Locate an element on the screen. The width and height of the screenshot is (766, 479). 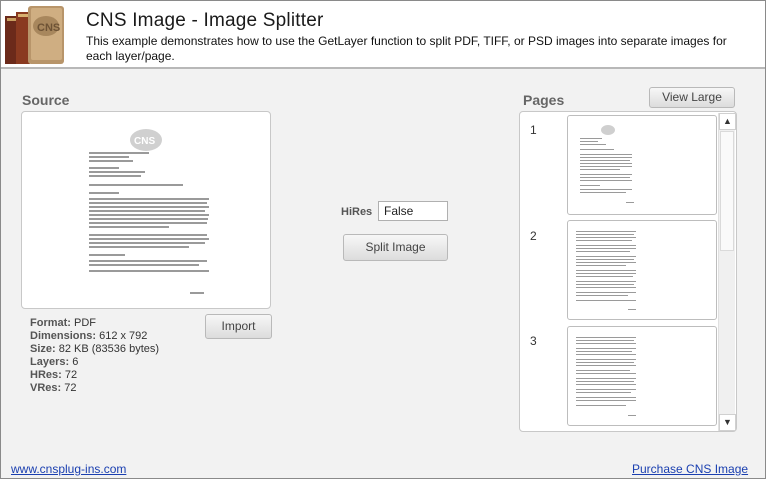
page-number-1: 1 is located at coordinates (533, 130).